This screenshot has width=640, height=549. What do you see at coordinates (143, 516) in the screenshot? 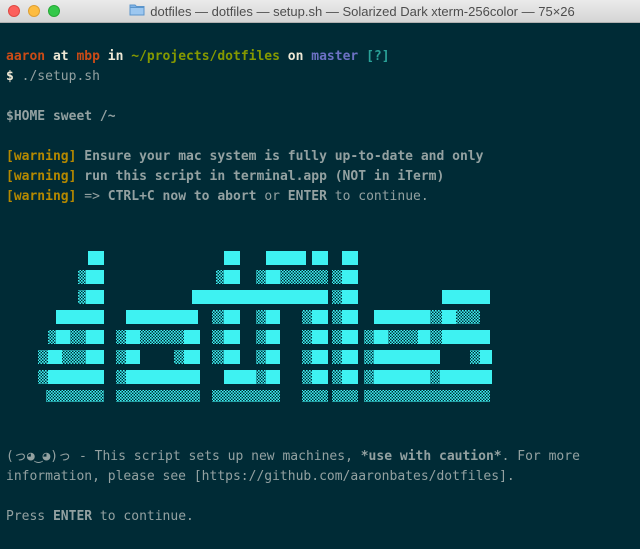
I see `continue-text: to continue.` at bounding box center [143, 516].